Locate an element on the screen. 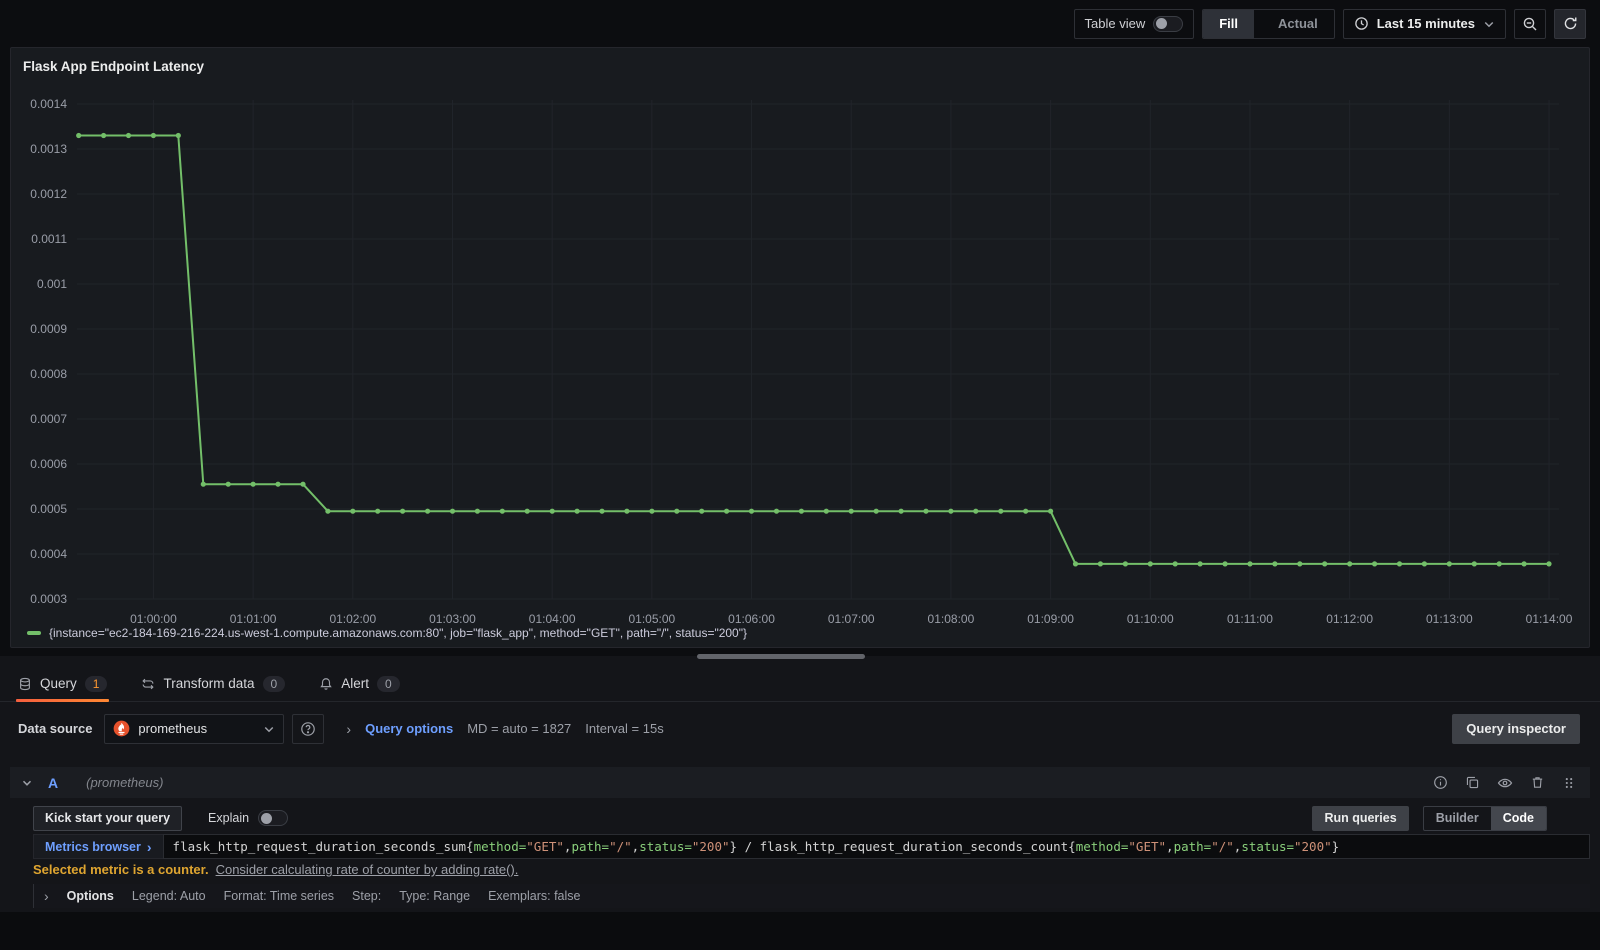  promql-string-token: "200" is located at coordinates (710, 846).